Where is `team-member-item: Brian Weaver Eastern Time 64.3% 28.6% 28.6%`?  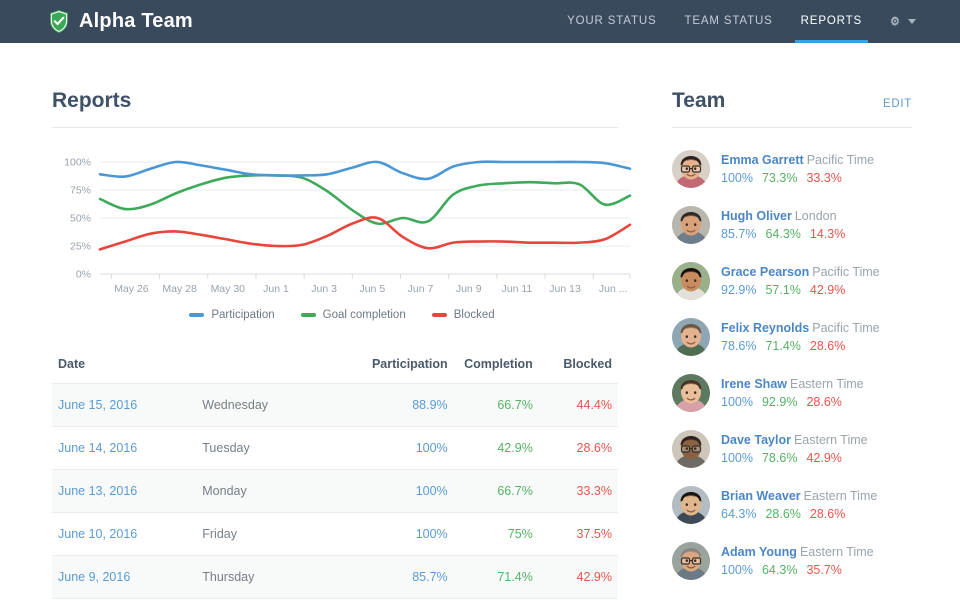
team-member-item: Brian Weaver Eastern Time 64.3% 28.6% 28.6% is located at coordinates (792, 505).